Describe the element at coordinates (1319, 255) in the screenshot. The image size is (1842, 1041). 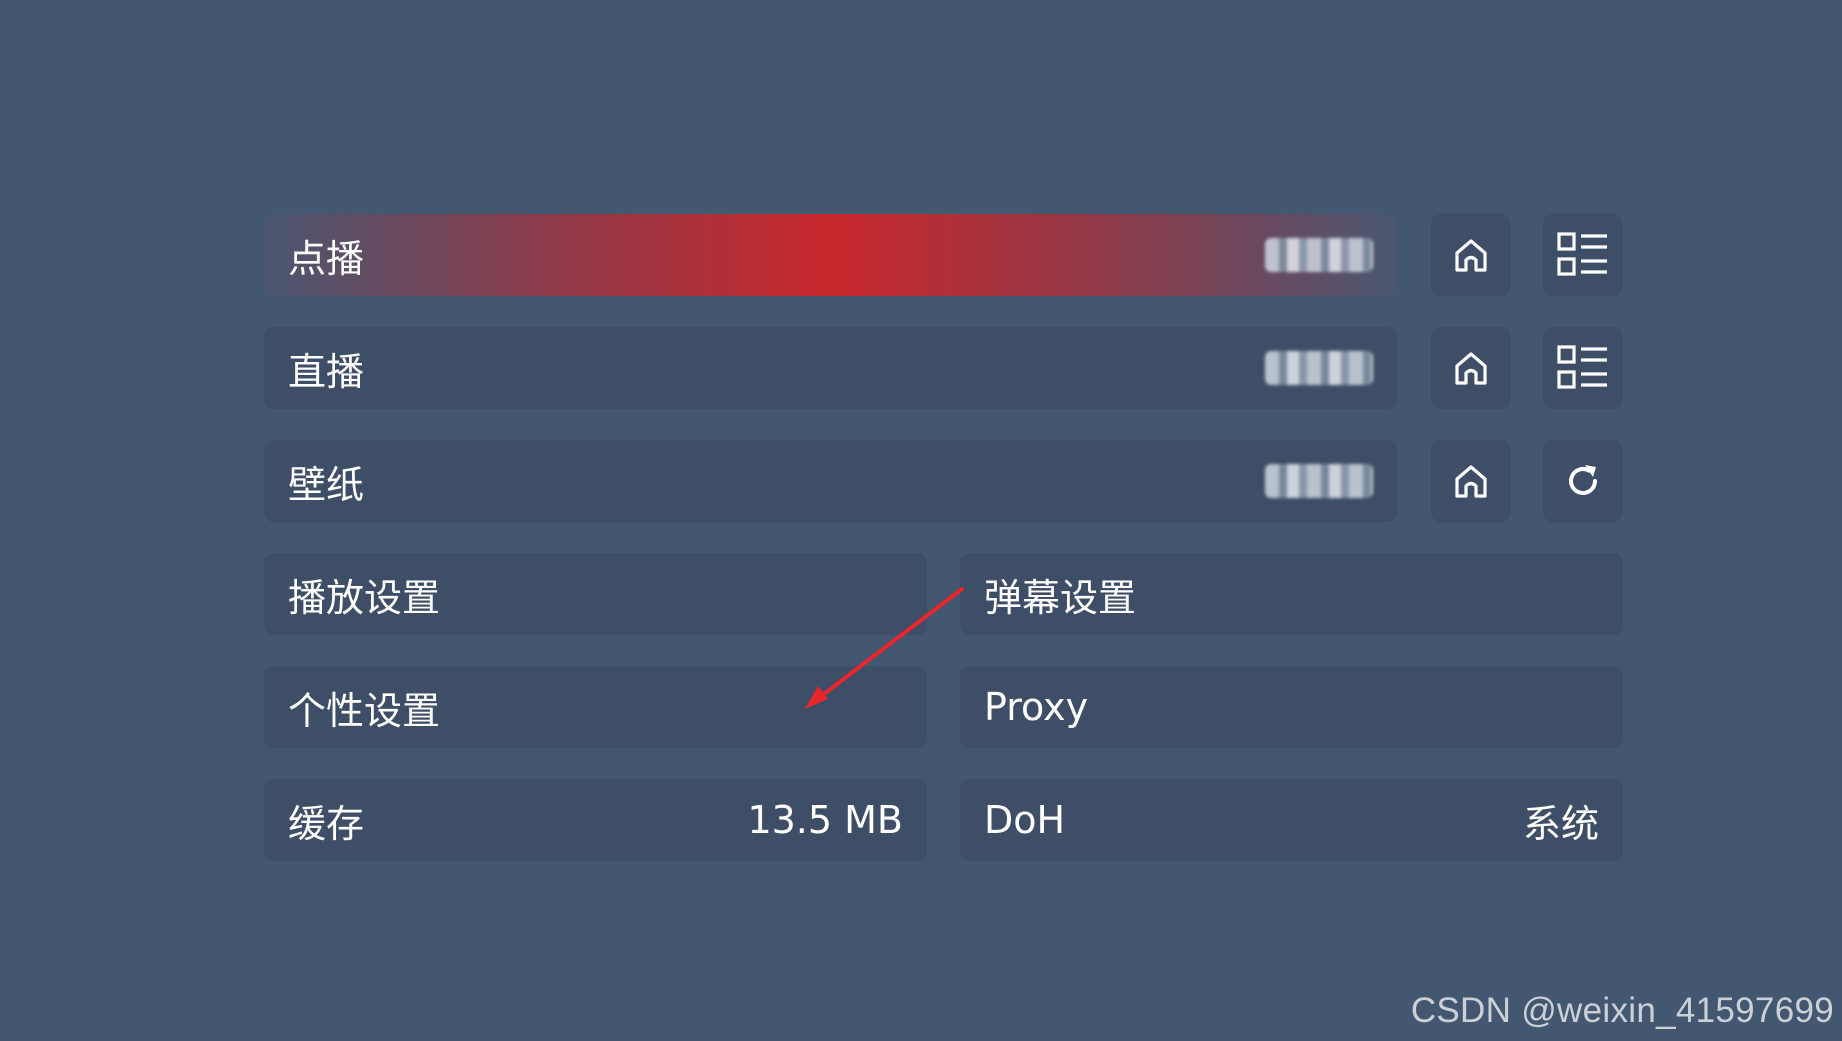
I see `vod-value-blurred` at that location.